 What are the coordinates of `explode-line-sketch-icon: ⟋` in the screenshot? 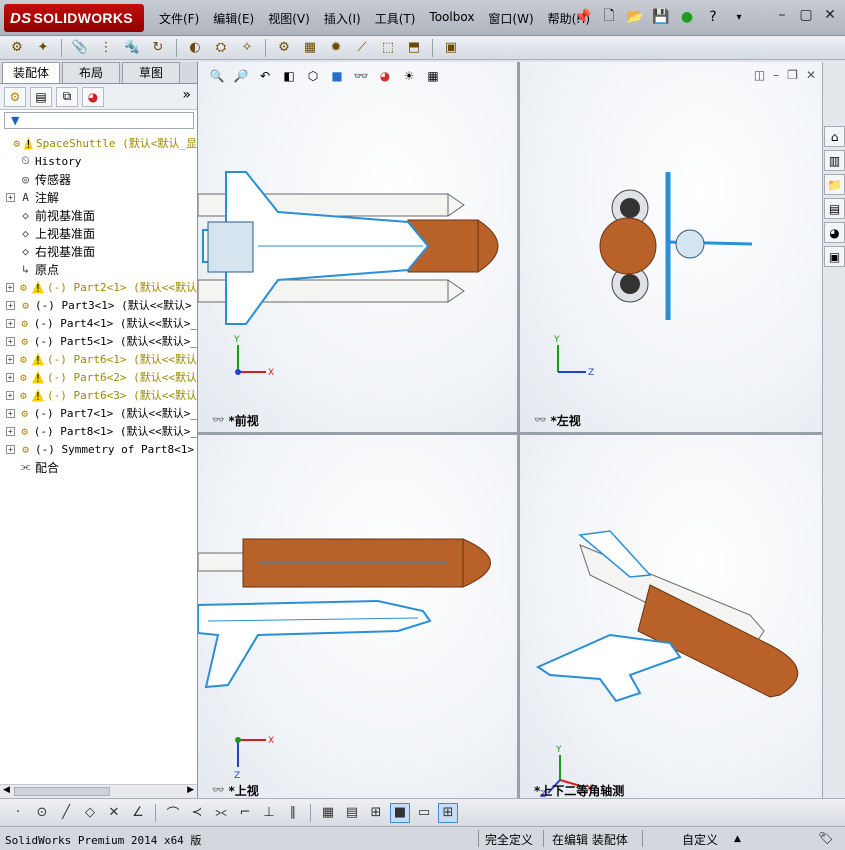 It's located at (362, 48).